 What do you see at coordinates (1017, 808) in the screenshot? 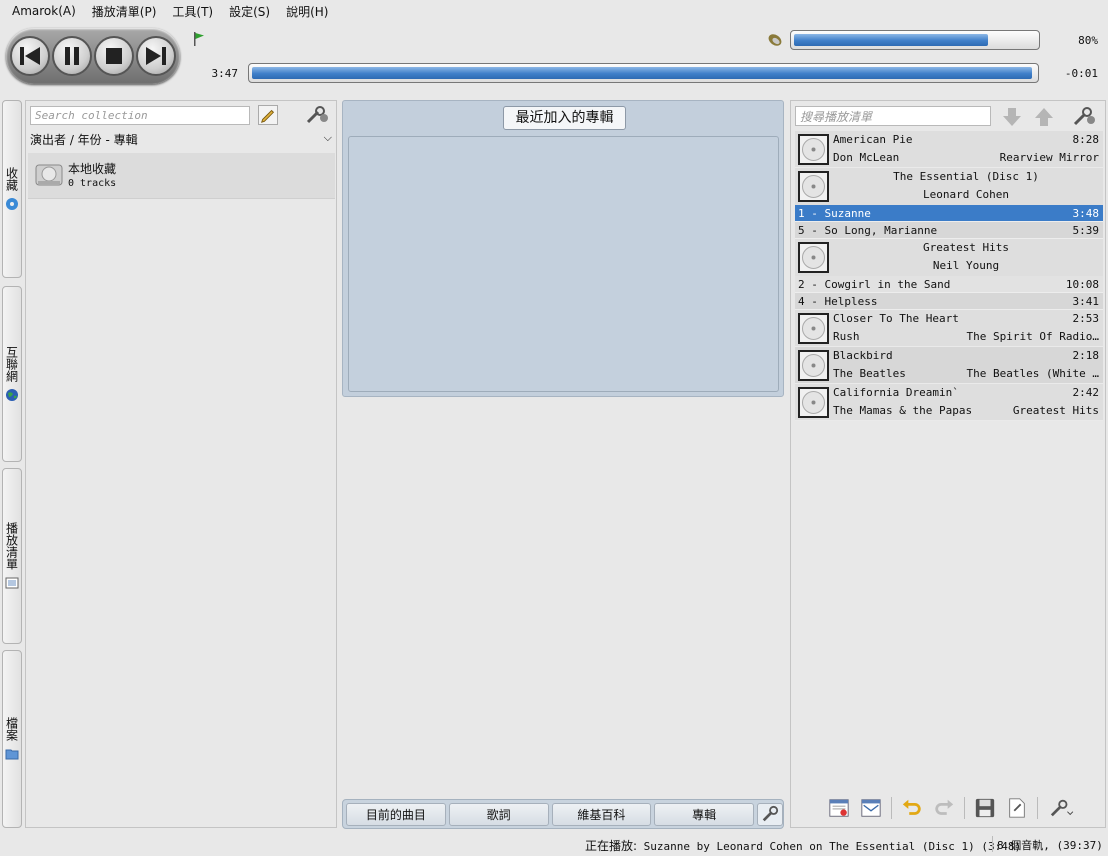
I see `edit-playlist-button` at bounding box center [1017, 808].